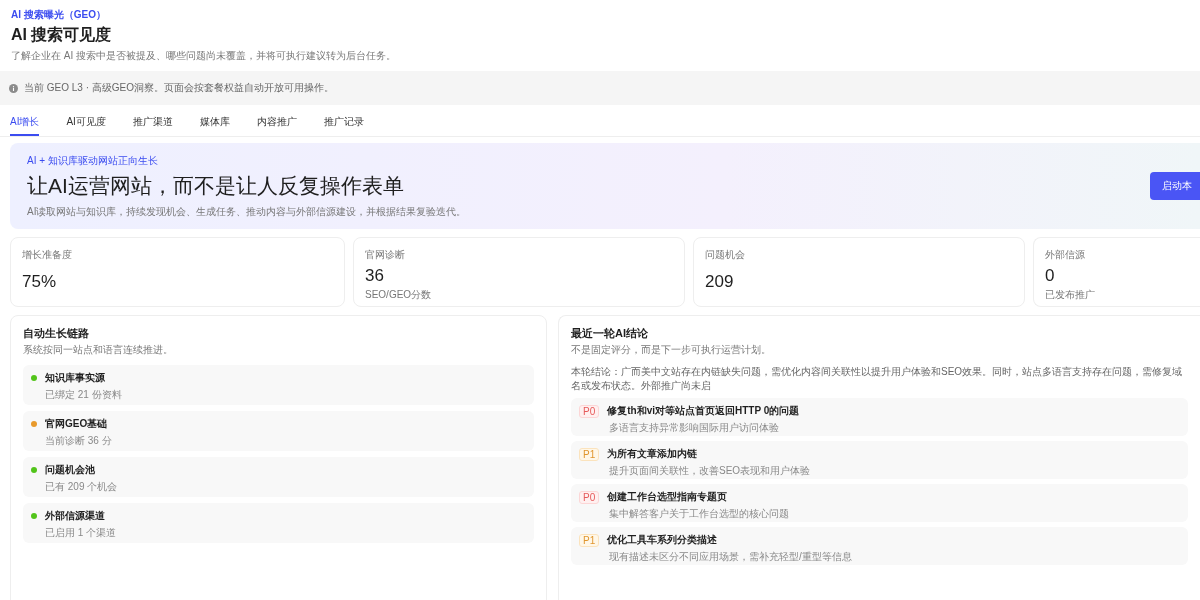 The image size is (1200, 600). Describe the element at coordinates (40, 282) in the screenshot. I see `stat-value: 75%` at that location.